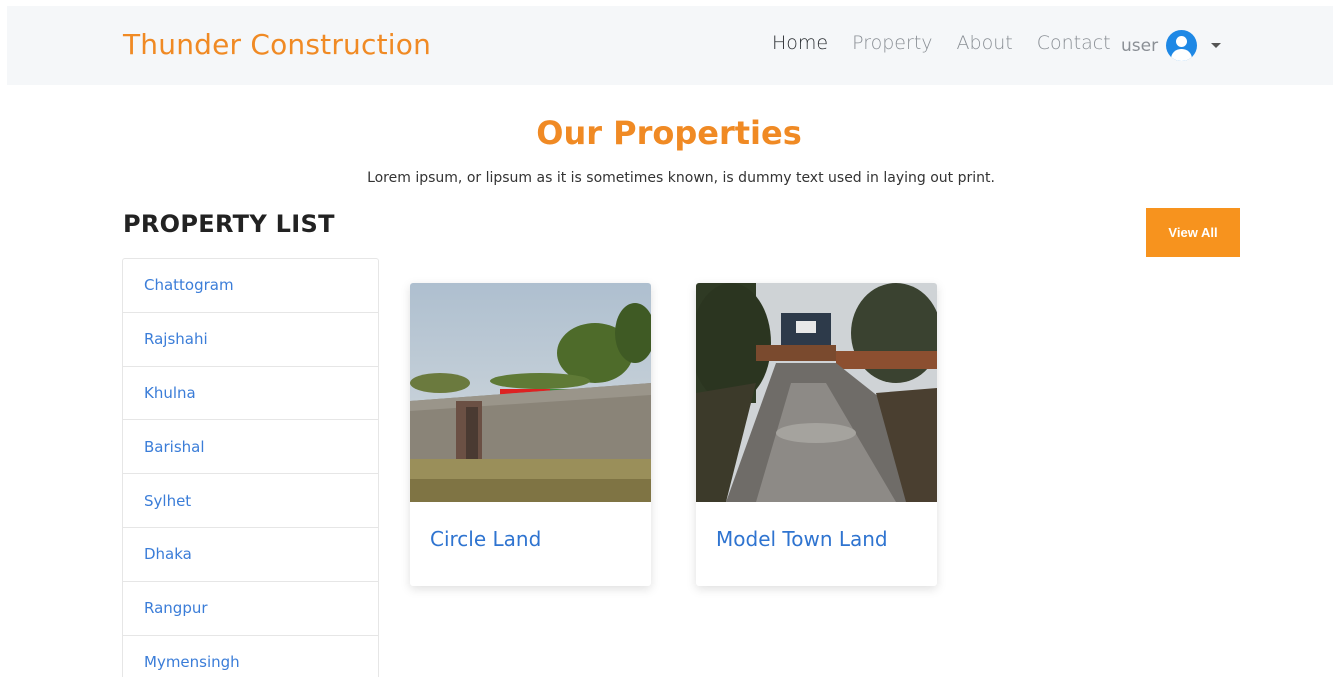 Image resolution: width=1338 pixels, height=677 pixels. What do you see at coordinates (485, 539) in the screenshot?
I see `card-title: Circle Land` at bounding box center [485, 539].